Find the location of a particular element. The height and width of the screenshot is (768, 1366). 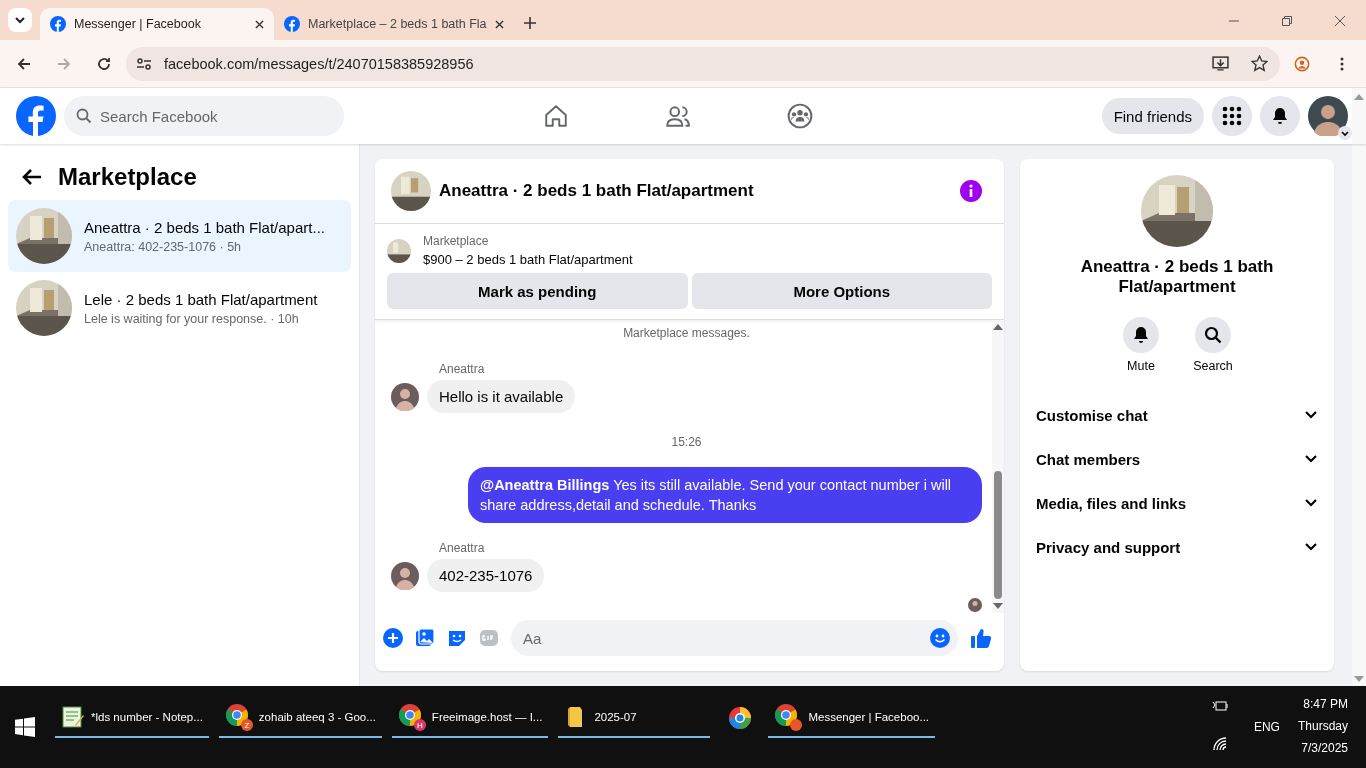

message-bubble: 402-235-1076 is located at coordinates (486, 575).